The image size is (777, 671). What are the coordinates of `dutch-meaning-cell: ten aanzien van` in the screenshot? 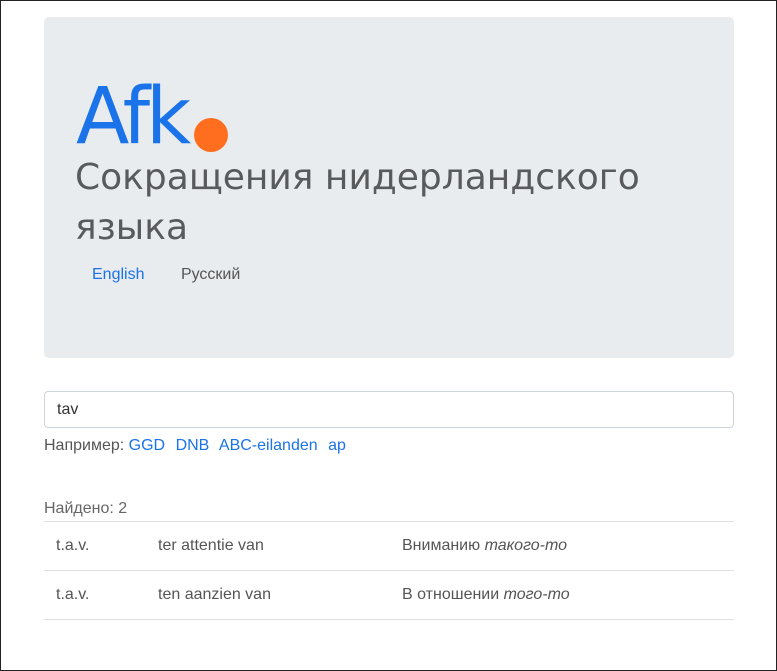 It's located at (268, 595).